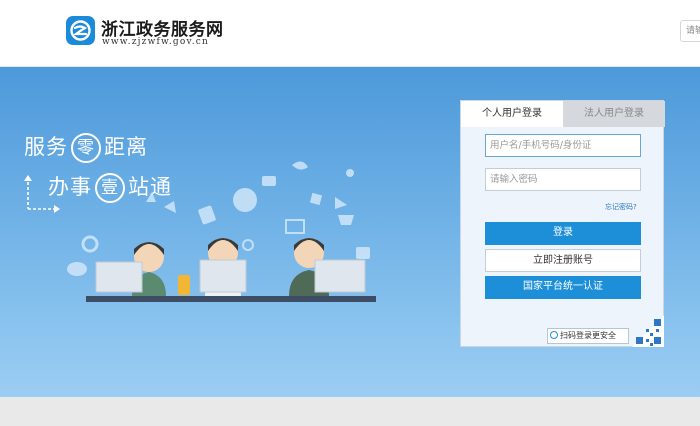  I want to click on search-input: 请输, so click(690, 31).